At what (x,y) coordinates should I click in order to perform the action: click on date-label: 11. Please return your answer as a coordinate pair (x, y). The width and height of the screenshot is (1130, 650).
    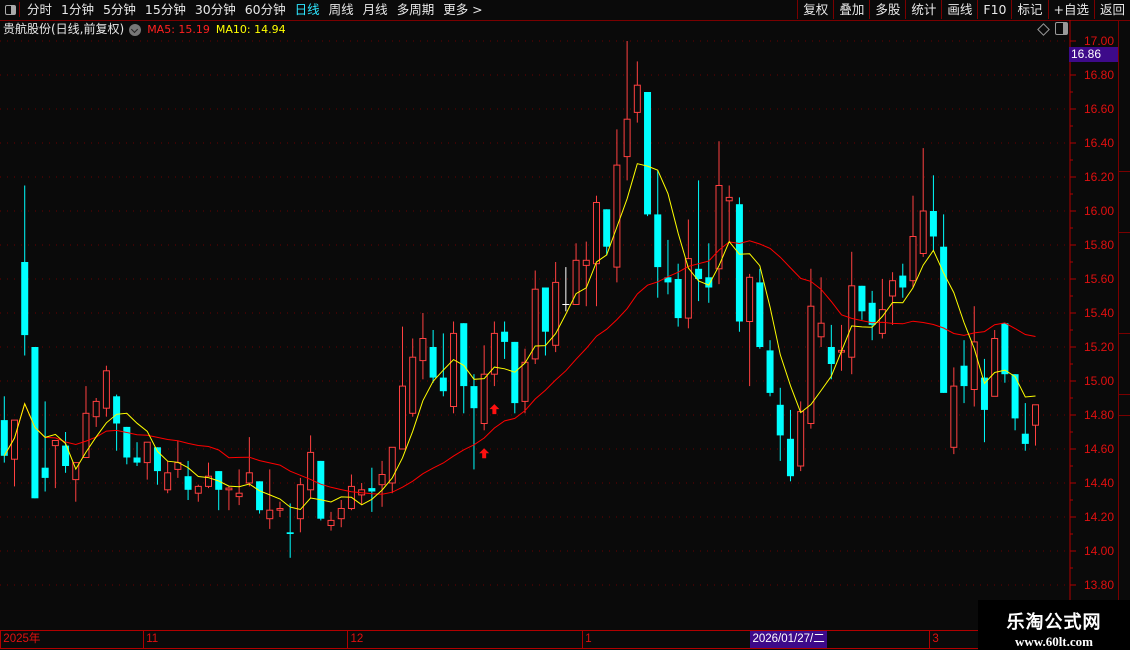
    Looking at the image, I should click on (150, 639).